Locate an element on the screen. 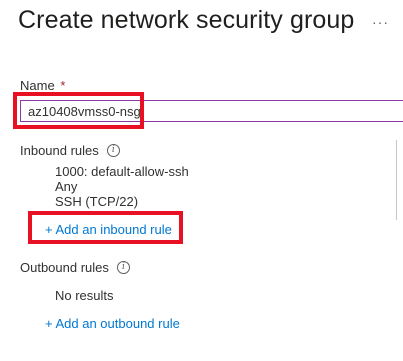  add-inbound-rule-link: + Add an inbound rule is located at coordinates (108, 229).